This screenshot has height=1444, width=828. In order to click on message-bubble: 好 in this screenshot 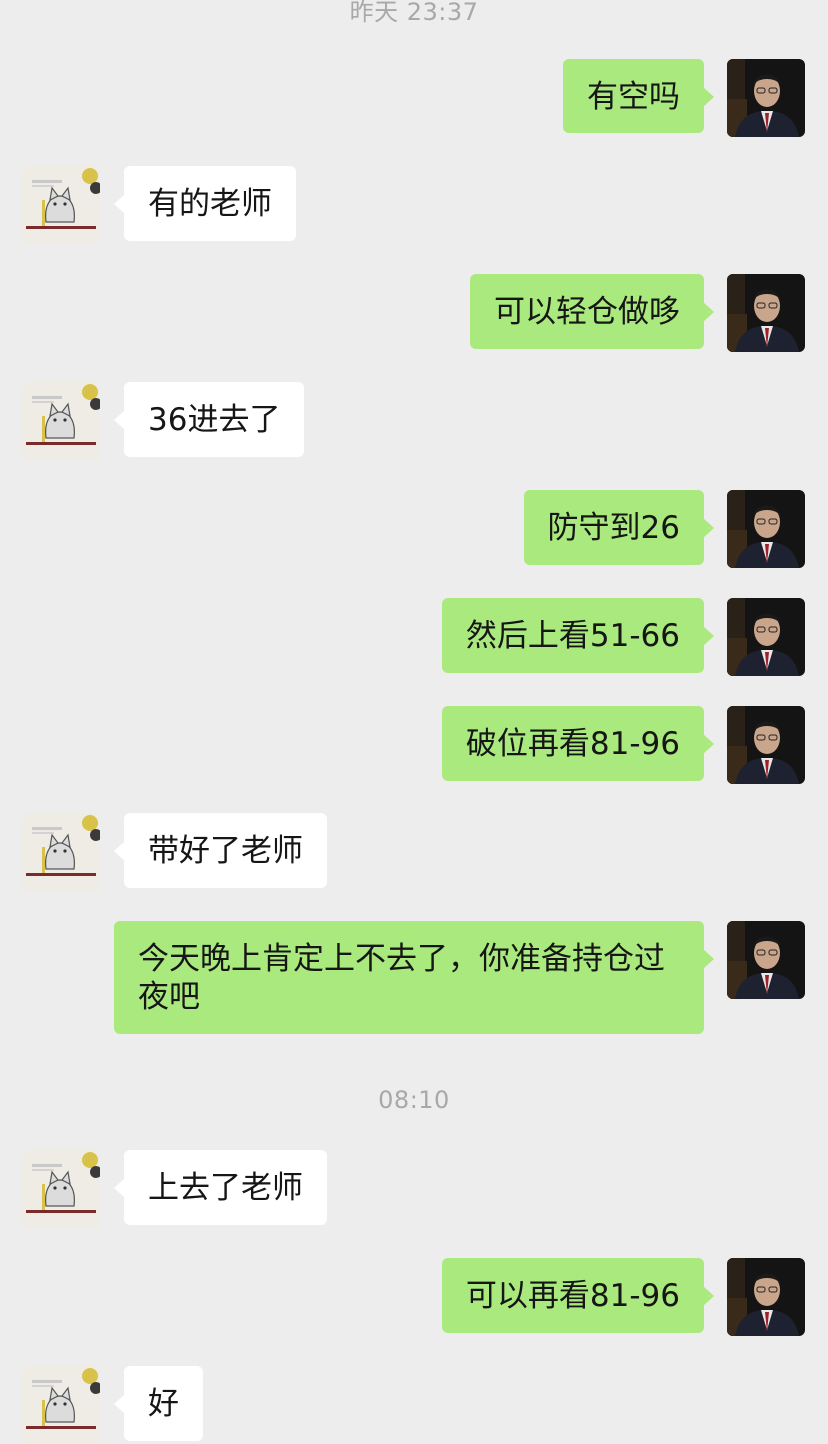, I will do `click(158, 1403)`.